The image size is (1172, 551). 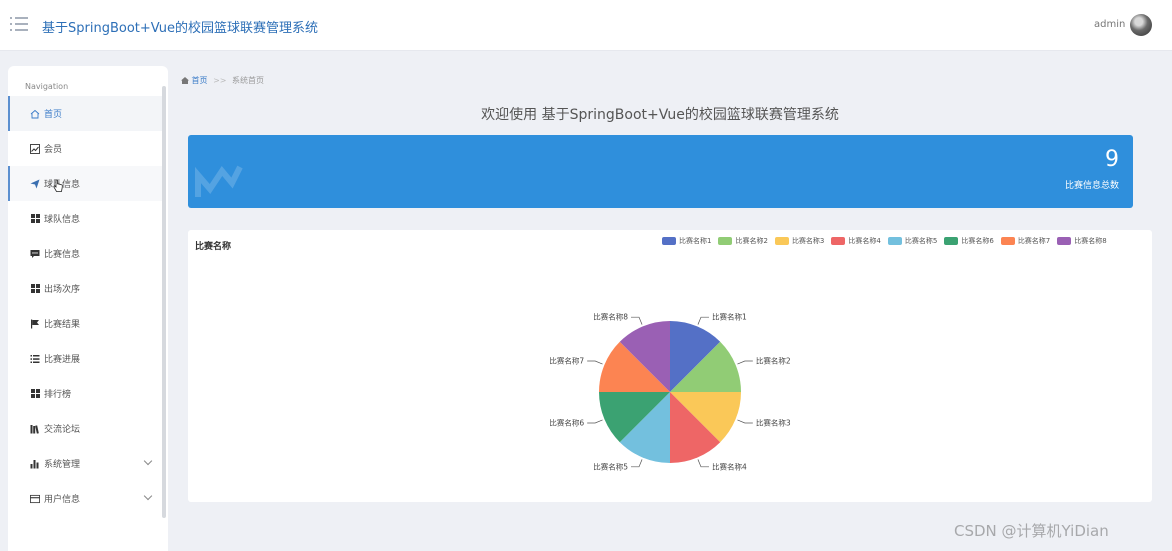 What do you see at coordinates (670, 392) in the screenshot?
I see `pie-chart: 比赛名称1 比赛名称2 比赛名称3 比赛名称4 比赛名称5 比赛名称6 比赛名称7 比赛名称8` at bounding box center [670, 392].